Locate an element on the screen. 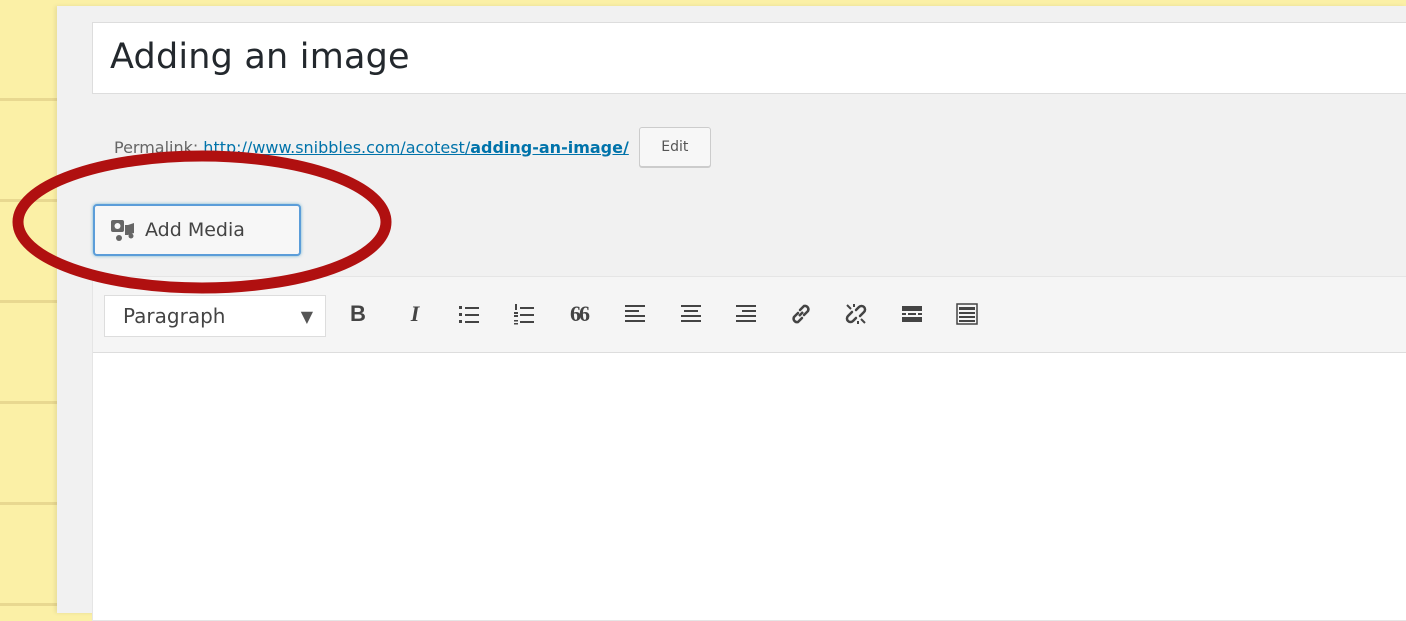 This screenshot has height=621, width=1406. remove-link-button is located at coordinates (856, 314).